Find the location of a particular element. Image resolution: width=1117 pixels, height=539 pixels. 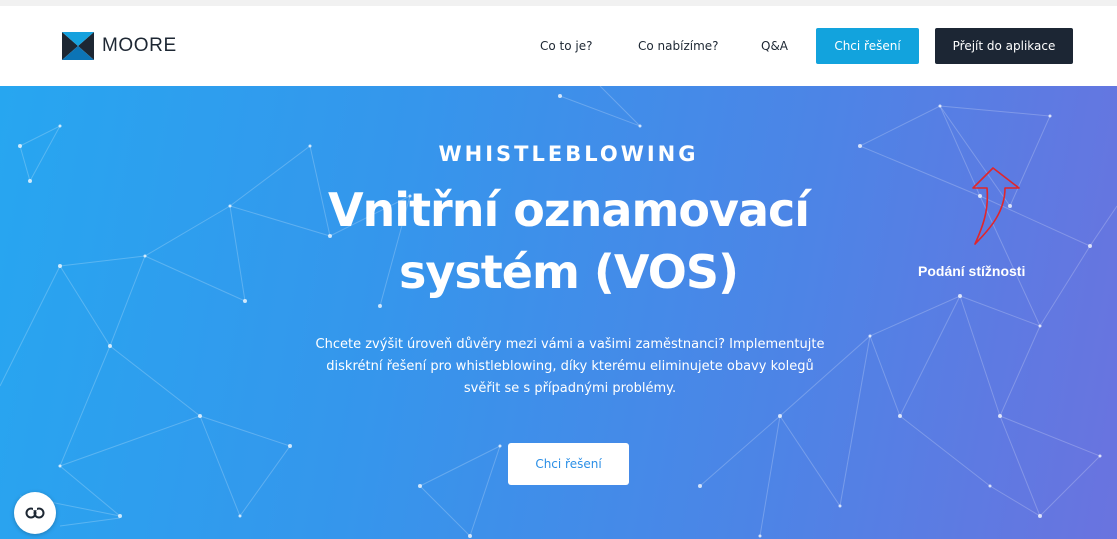

chci-reseni-hero-button: Chci řešení is located at coordinates (568, 464).